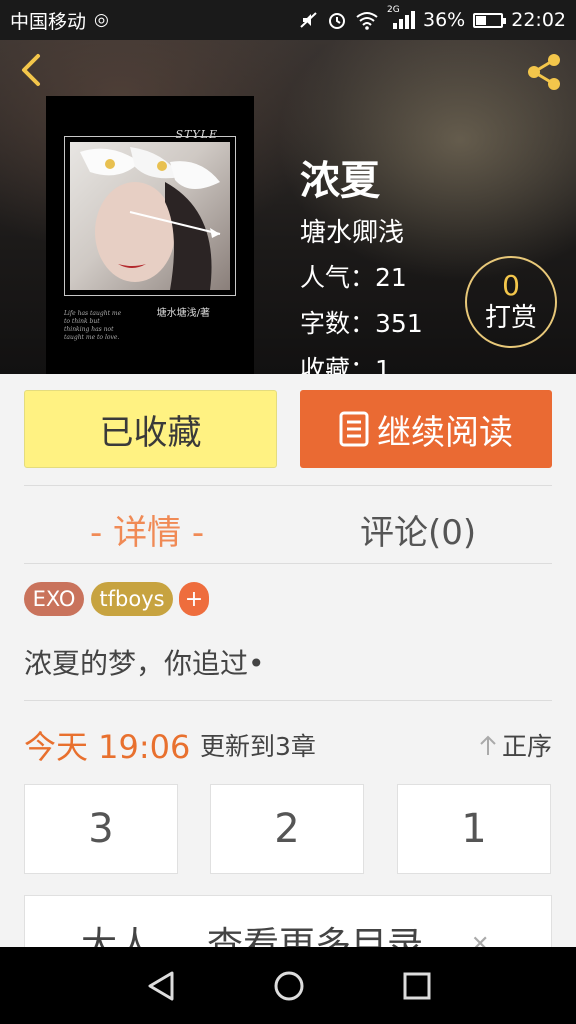 This screenshot has height=1024, width=576. I want to click on reward-button: 0 打赏, so click(511, 302).